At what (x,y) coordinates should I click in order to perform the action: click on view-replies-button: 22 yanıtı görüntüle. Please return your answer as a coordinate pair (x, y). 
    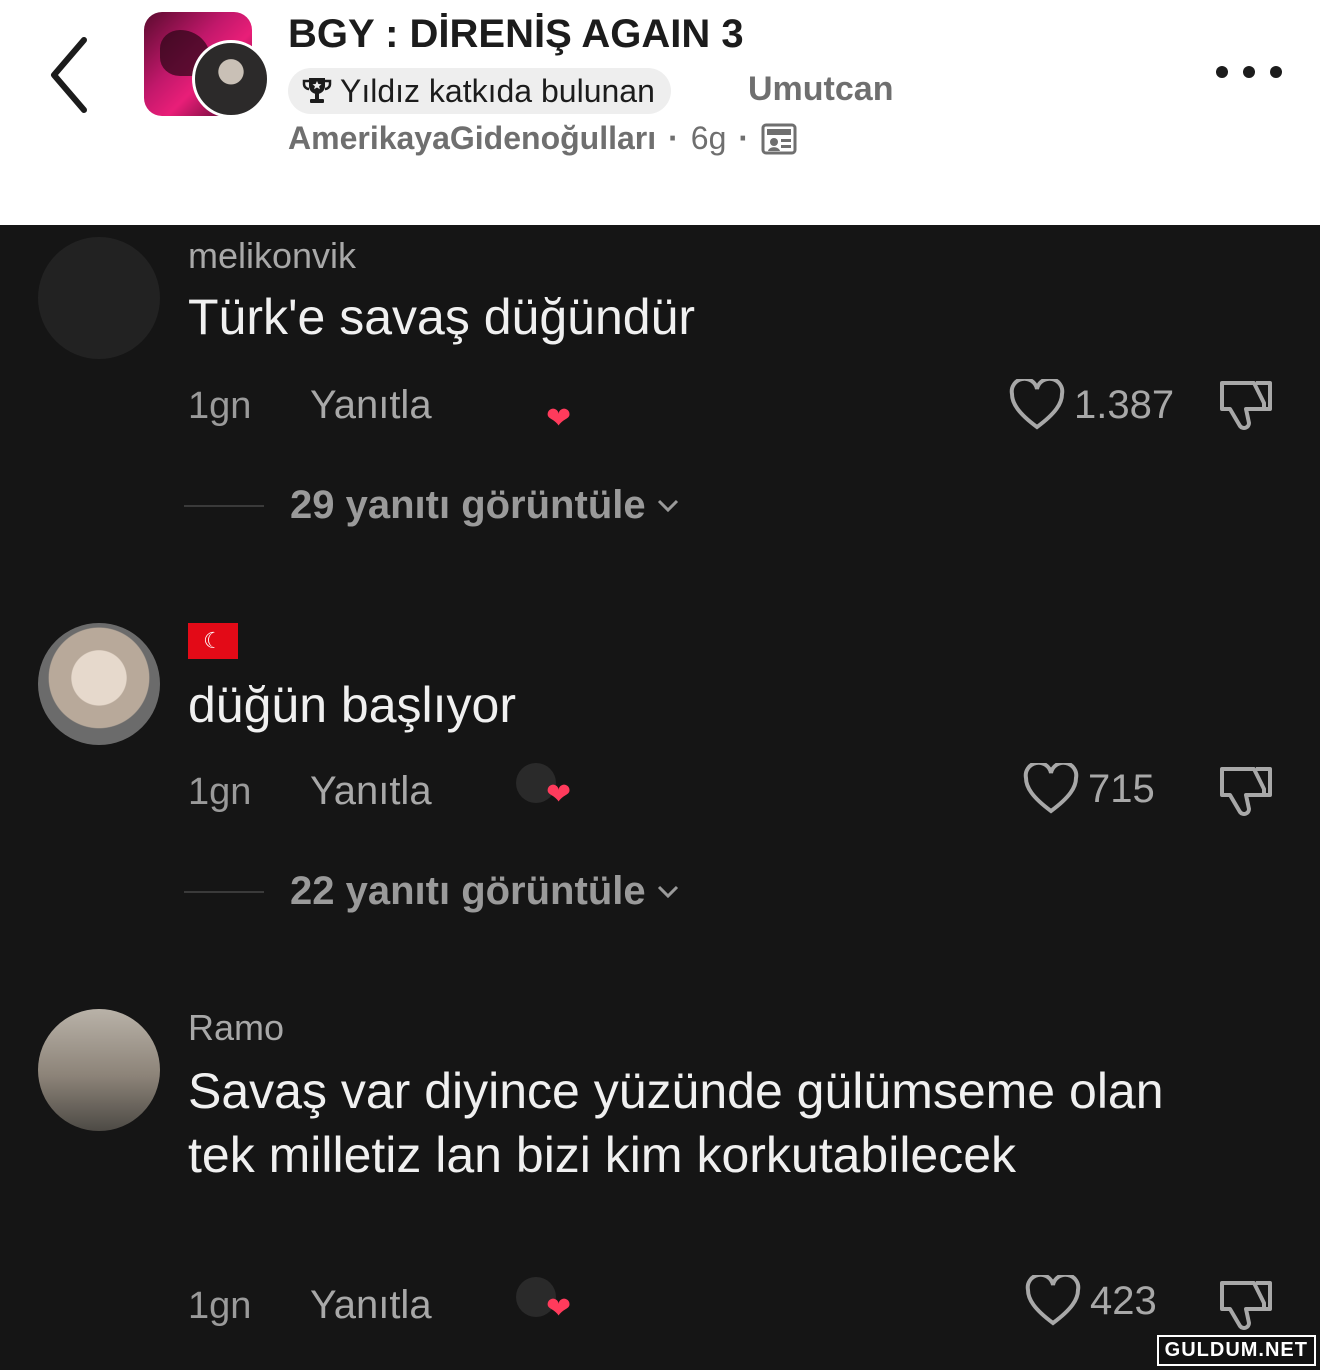
    Looking at the image, I should click on (485, 891).